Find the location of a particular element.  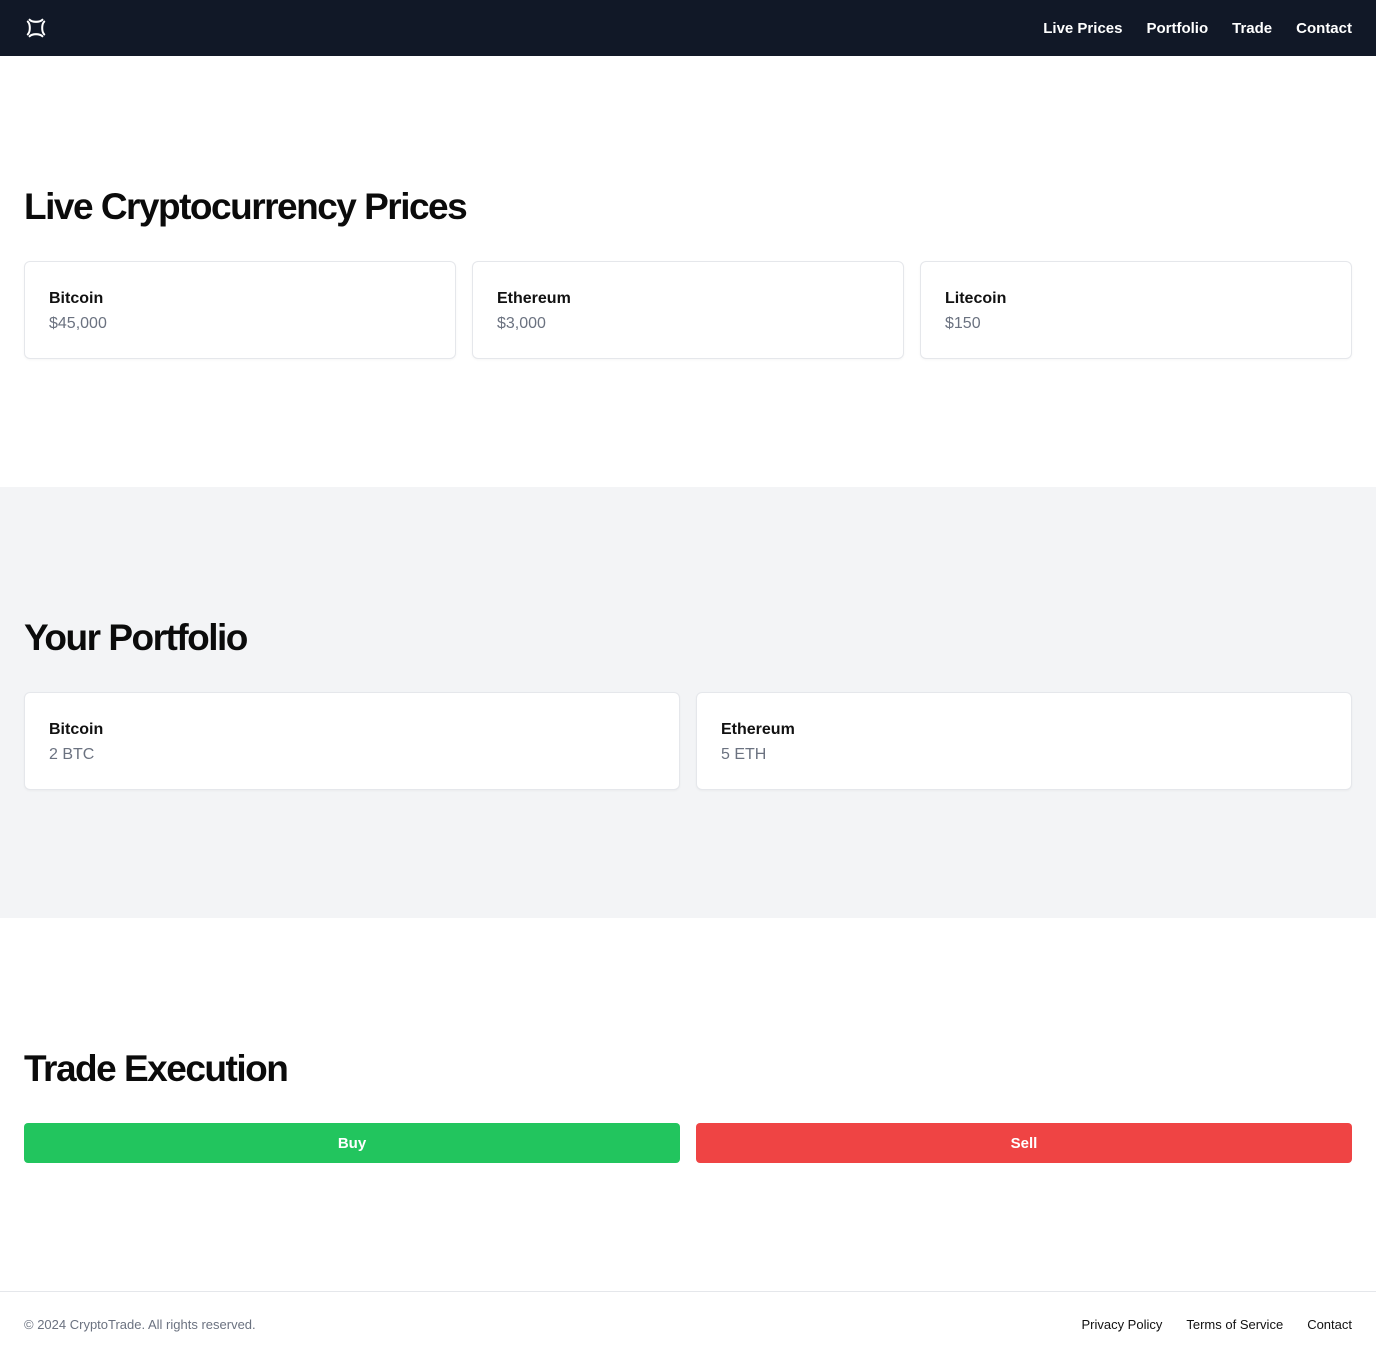

coin-price: $150 is located at coordinates (963, 323).